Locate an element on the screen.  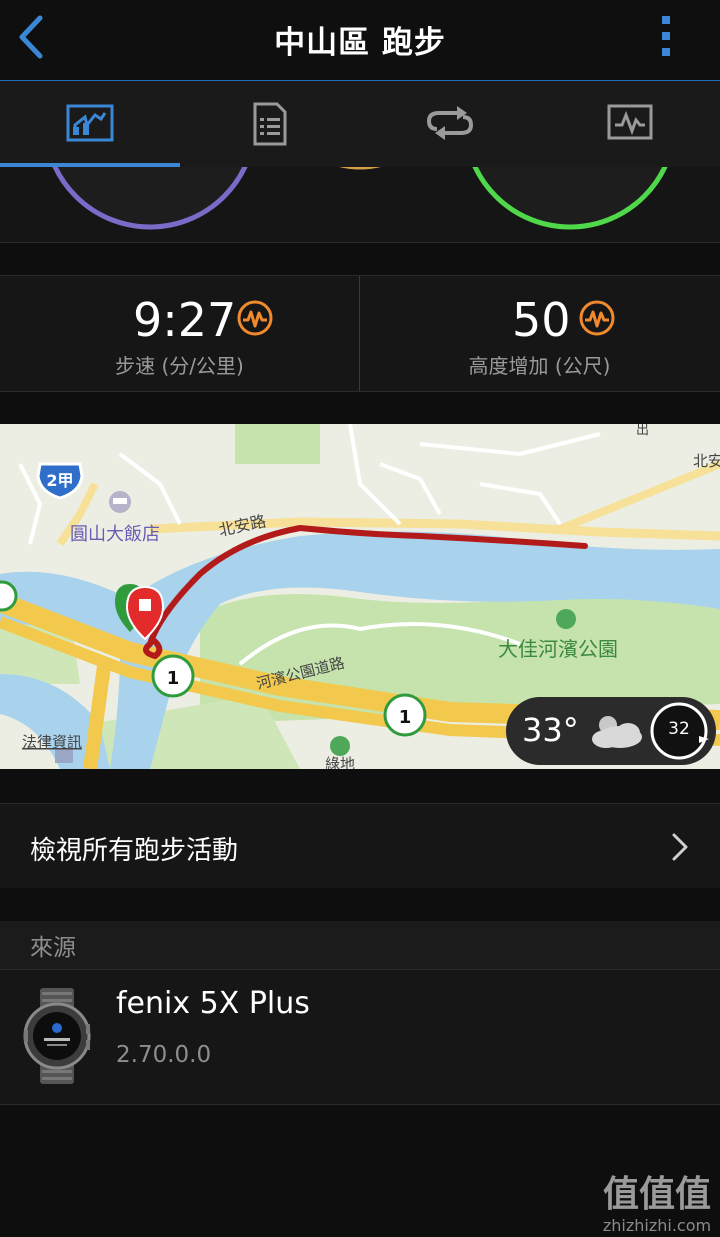
laps-repeat-icon is located at coordinates (450, 123).